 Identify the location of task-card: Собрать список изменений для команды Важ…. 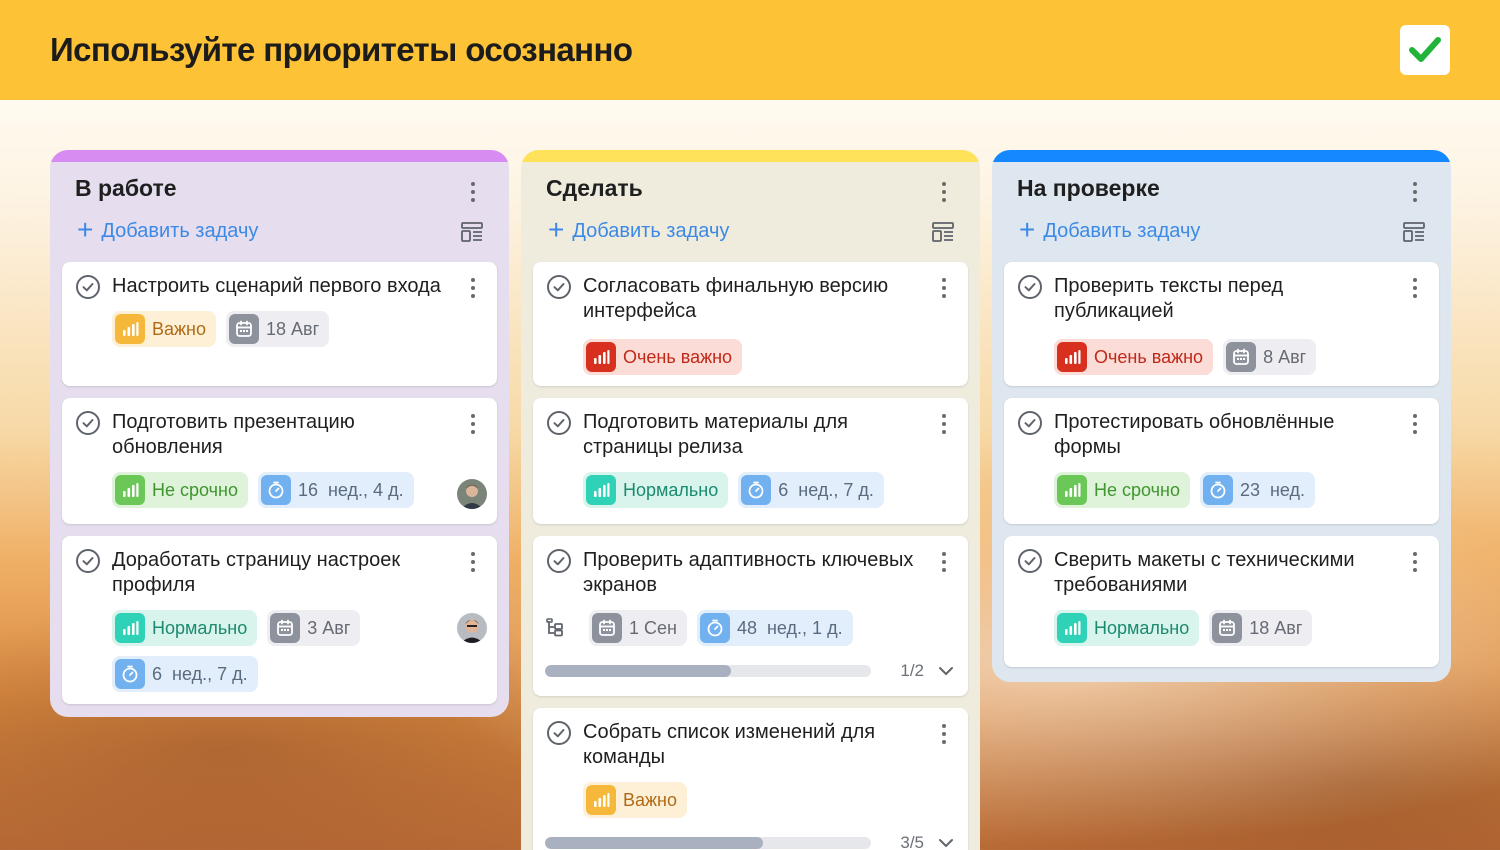
(750, 779).